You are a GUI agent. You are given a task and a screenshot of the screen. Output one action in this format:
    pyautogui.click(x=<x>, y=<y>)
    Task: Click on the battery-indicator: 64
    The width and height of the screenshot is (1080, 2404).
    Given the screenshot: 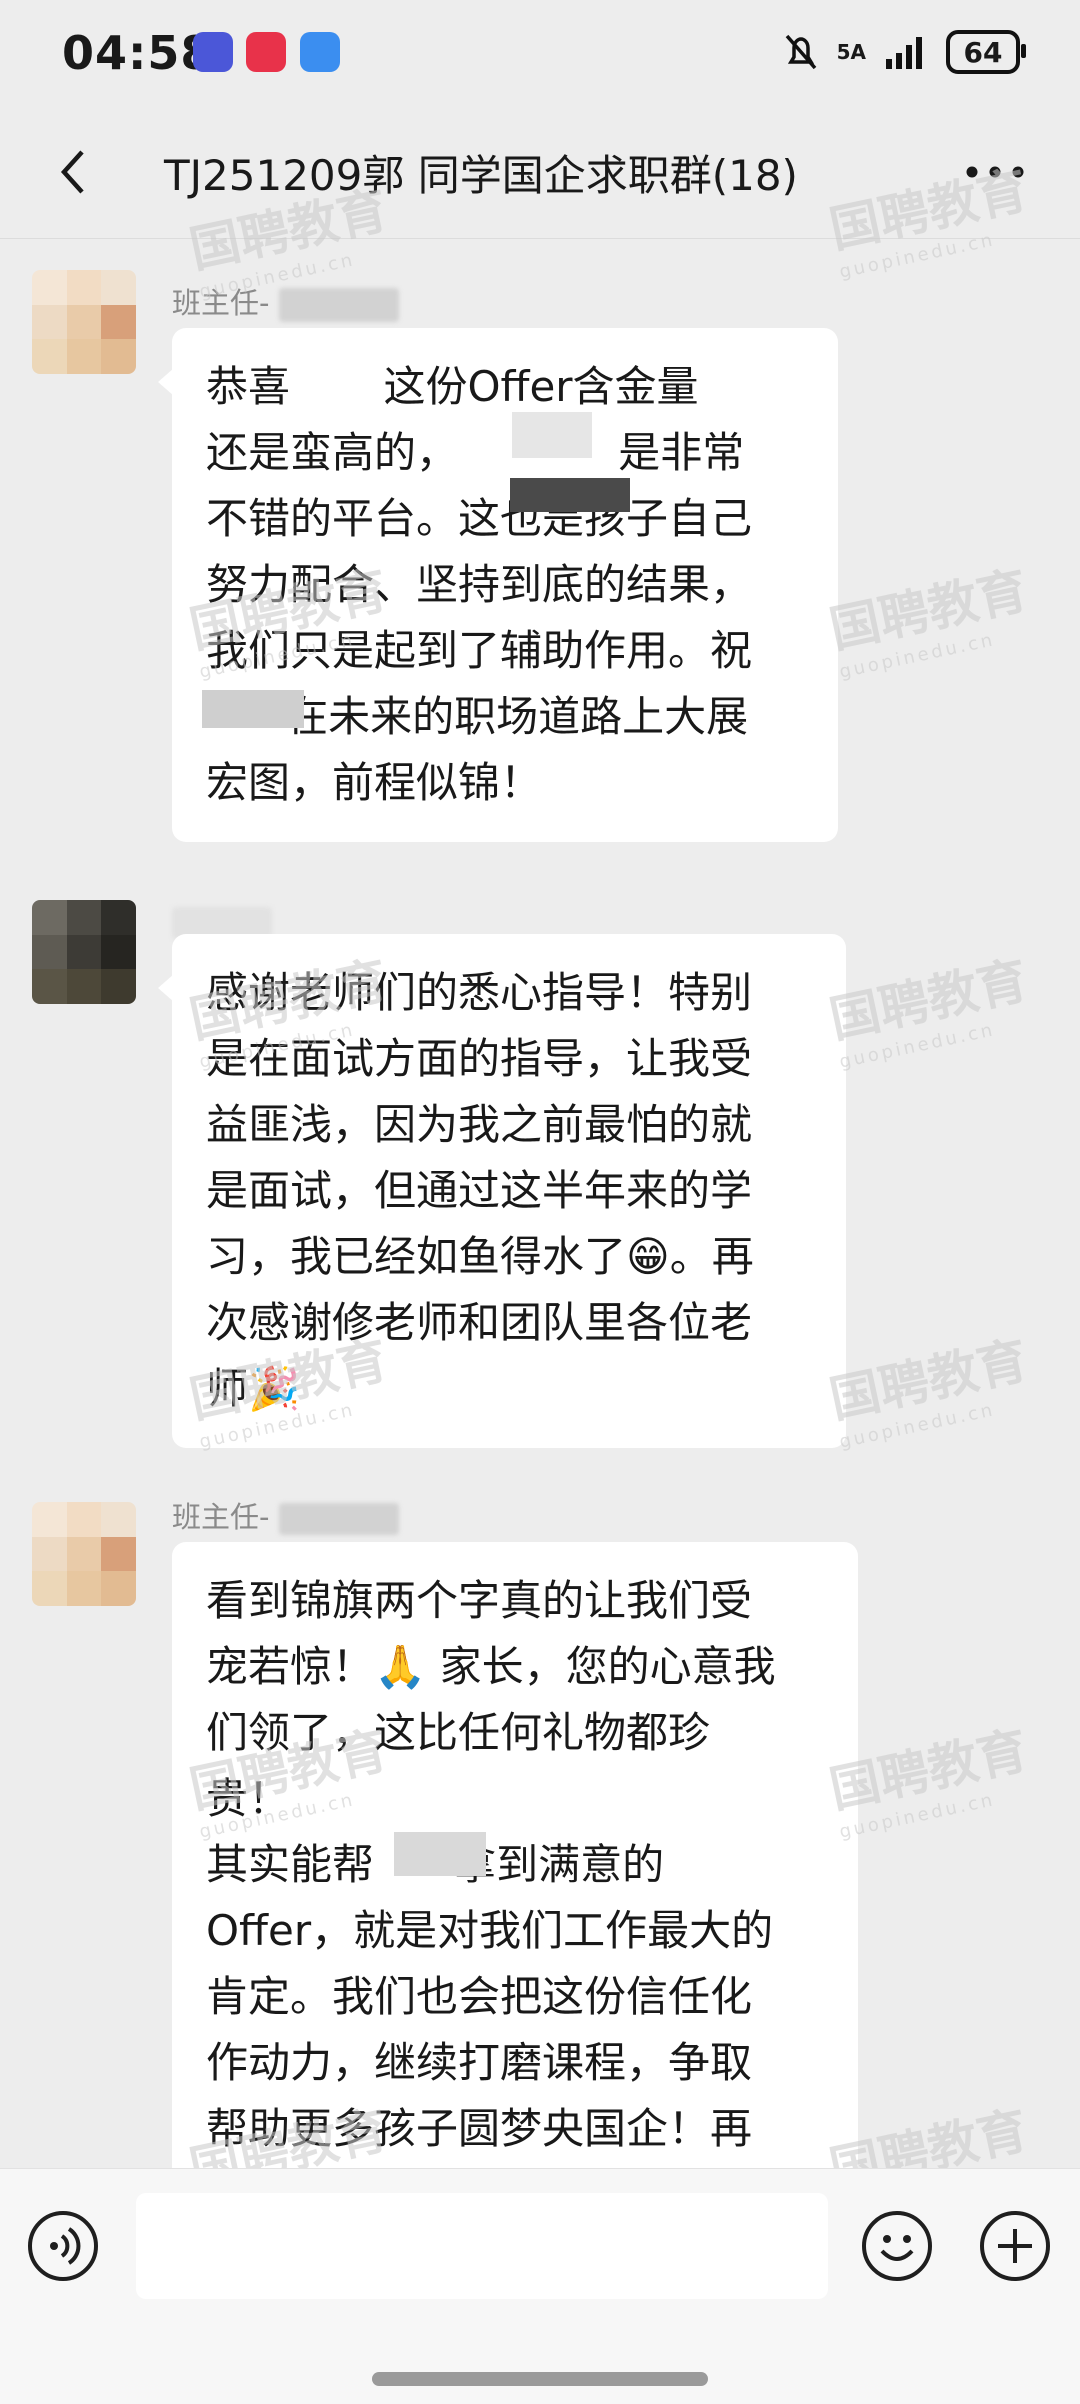 What is the action you would take?
    pyautogui.click(x=986, y=52)
    